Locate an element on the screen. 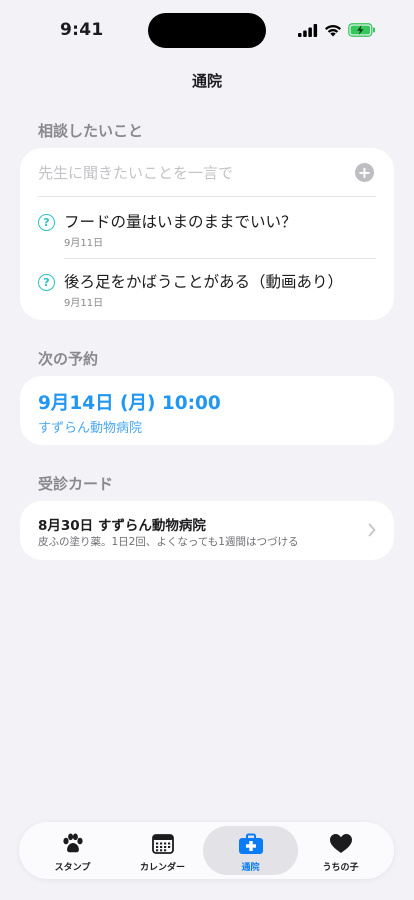 The height and width of the screenshot is (900, 414). tab-stamp: スタンプ is located at coordinates (72, 850).